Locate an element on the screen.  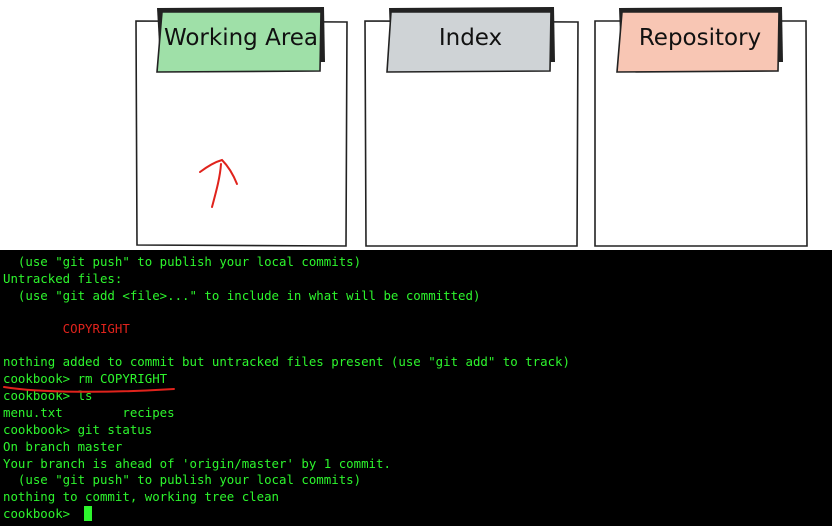
index-label: Index is located at coordinates (470, 38).